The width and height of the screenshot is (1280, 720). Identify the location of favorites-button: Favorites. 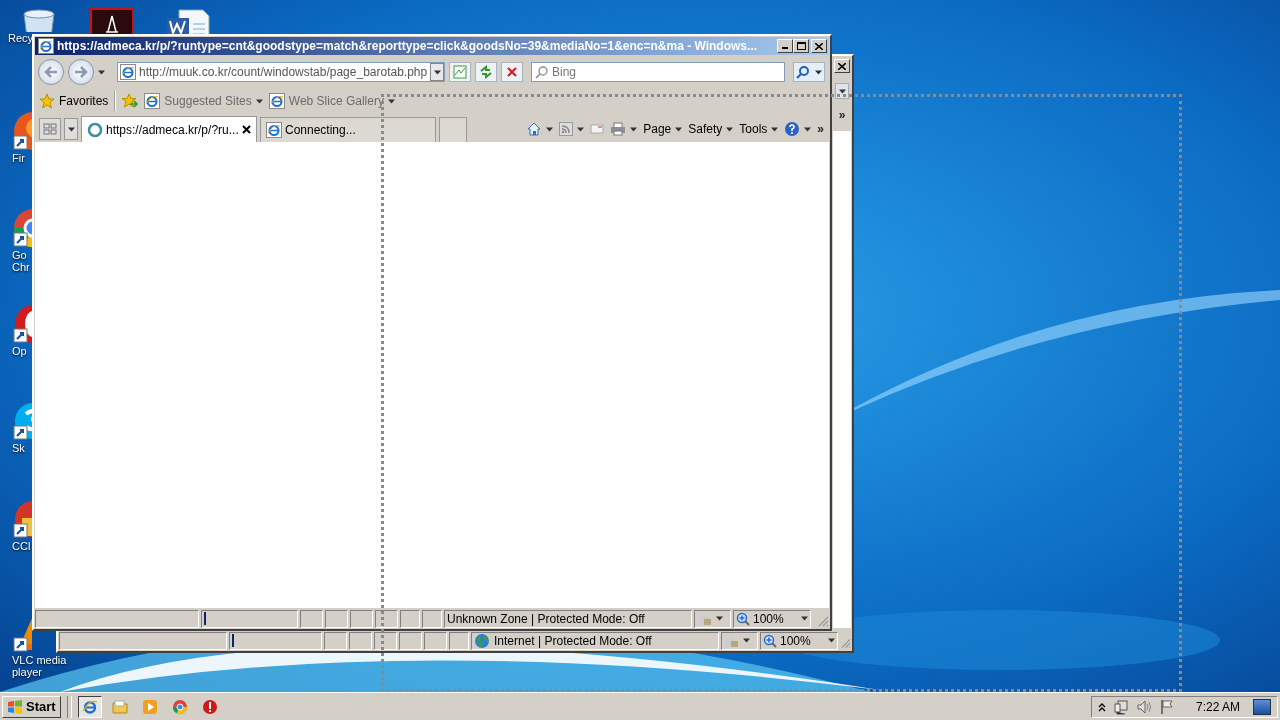
(74, 101).